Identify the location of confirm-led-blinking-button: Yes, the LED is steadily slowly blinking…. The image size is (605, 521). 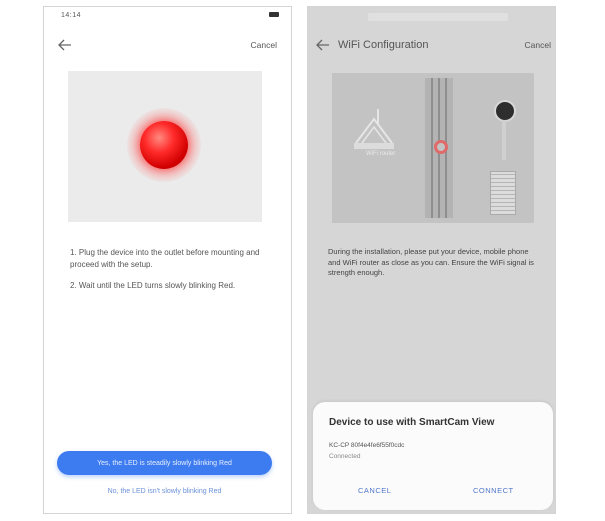
(164, 463).